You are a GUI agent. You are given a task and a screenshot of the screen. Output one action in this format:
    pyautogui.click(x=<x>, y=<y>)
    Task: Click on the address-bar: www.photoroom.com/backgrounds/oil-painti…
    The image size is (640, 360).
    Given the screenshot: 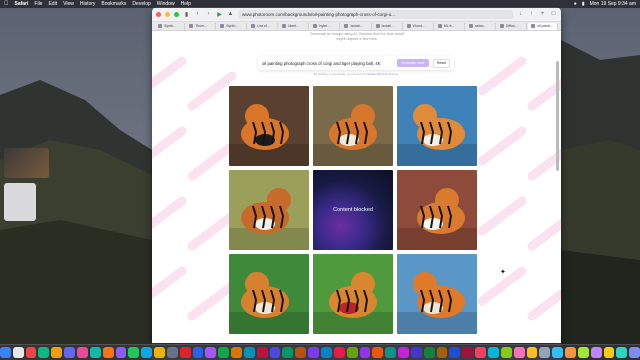 What is the action you would take?
    pyautogui.click(x=375, y=14)
    